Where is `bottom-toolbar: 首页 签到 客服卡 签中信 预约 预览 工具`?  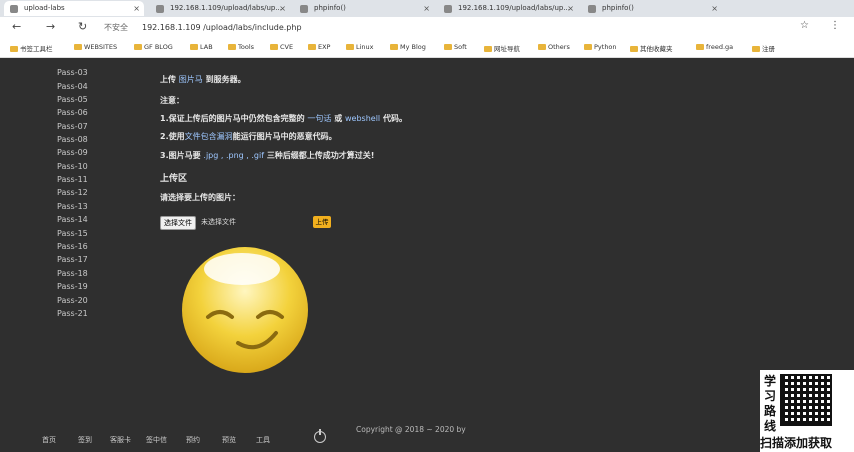 bottom-toolbar: 首页 签到 客服卡 签中信 预约 预览 工具 is located at coordinates (170, 441).